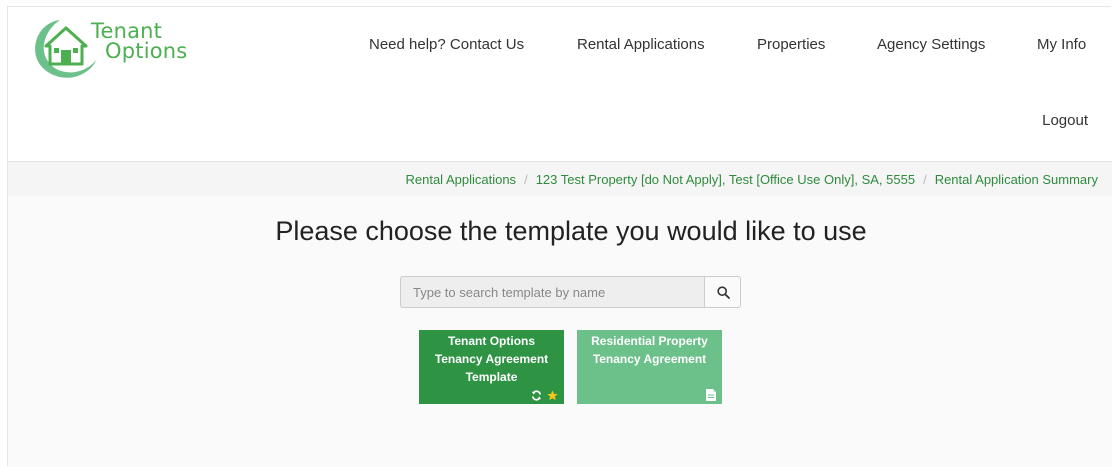 The image size is (1112, 467). What do you see at coordinates (649, 367) in the screenshot?
I see `template-card-residential-property: Residential Property Tenancy Agreement` at bounding box center [649, 367].